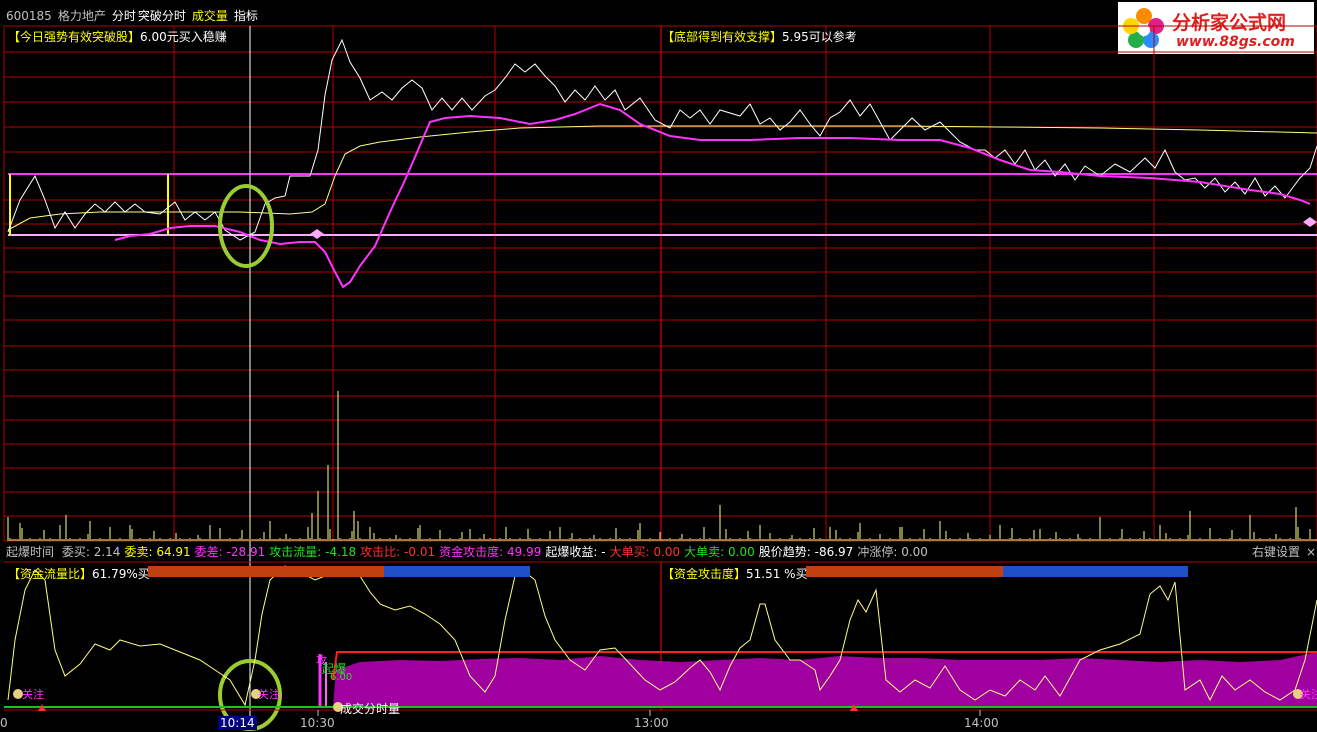 The image size is (1317, 732). I want to click on time-tick-1030: 10:30, so click(317, 723).